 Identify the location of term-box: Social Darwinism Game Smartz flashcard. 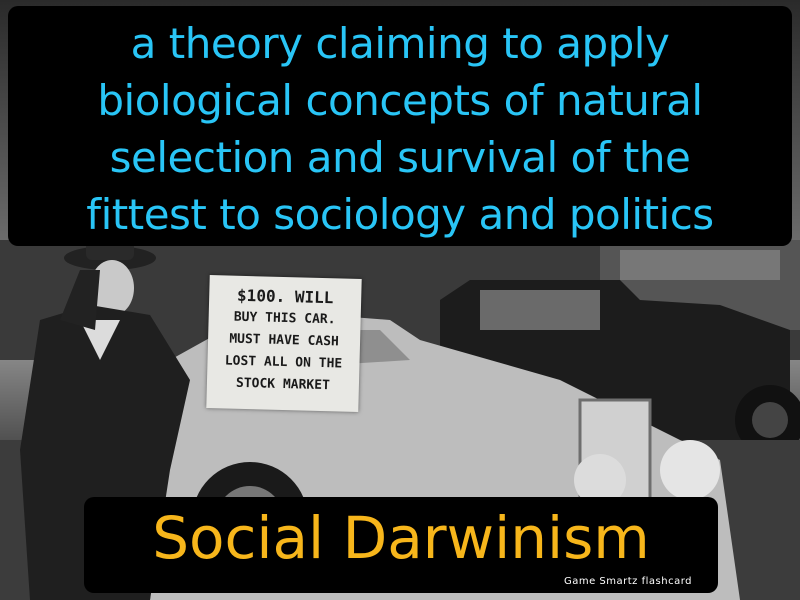
(401, 545).